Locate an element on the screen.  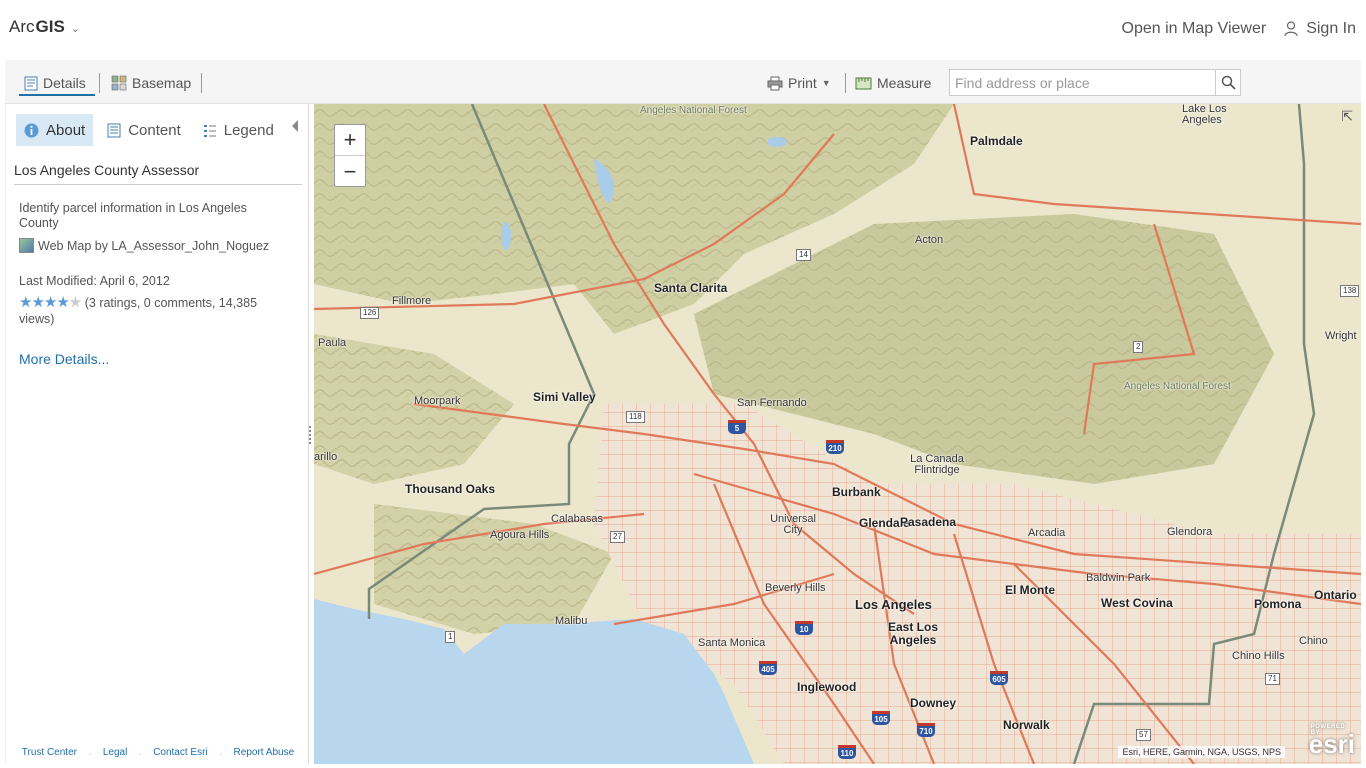
brand-suffix: GIS is located at coordinates (50, 26).